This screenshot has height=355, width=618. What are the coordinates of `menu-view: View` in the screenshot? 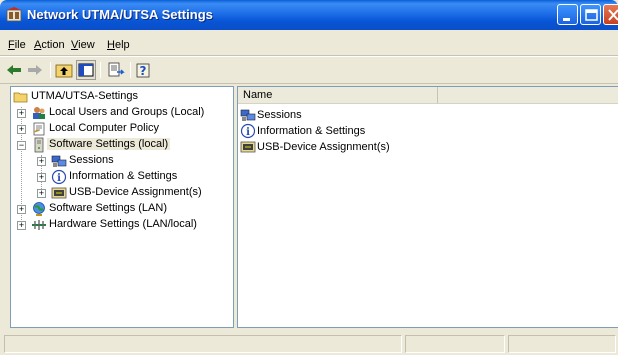 It's located at (83, 45).